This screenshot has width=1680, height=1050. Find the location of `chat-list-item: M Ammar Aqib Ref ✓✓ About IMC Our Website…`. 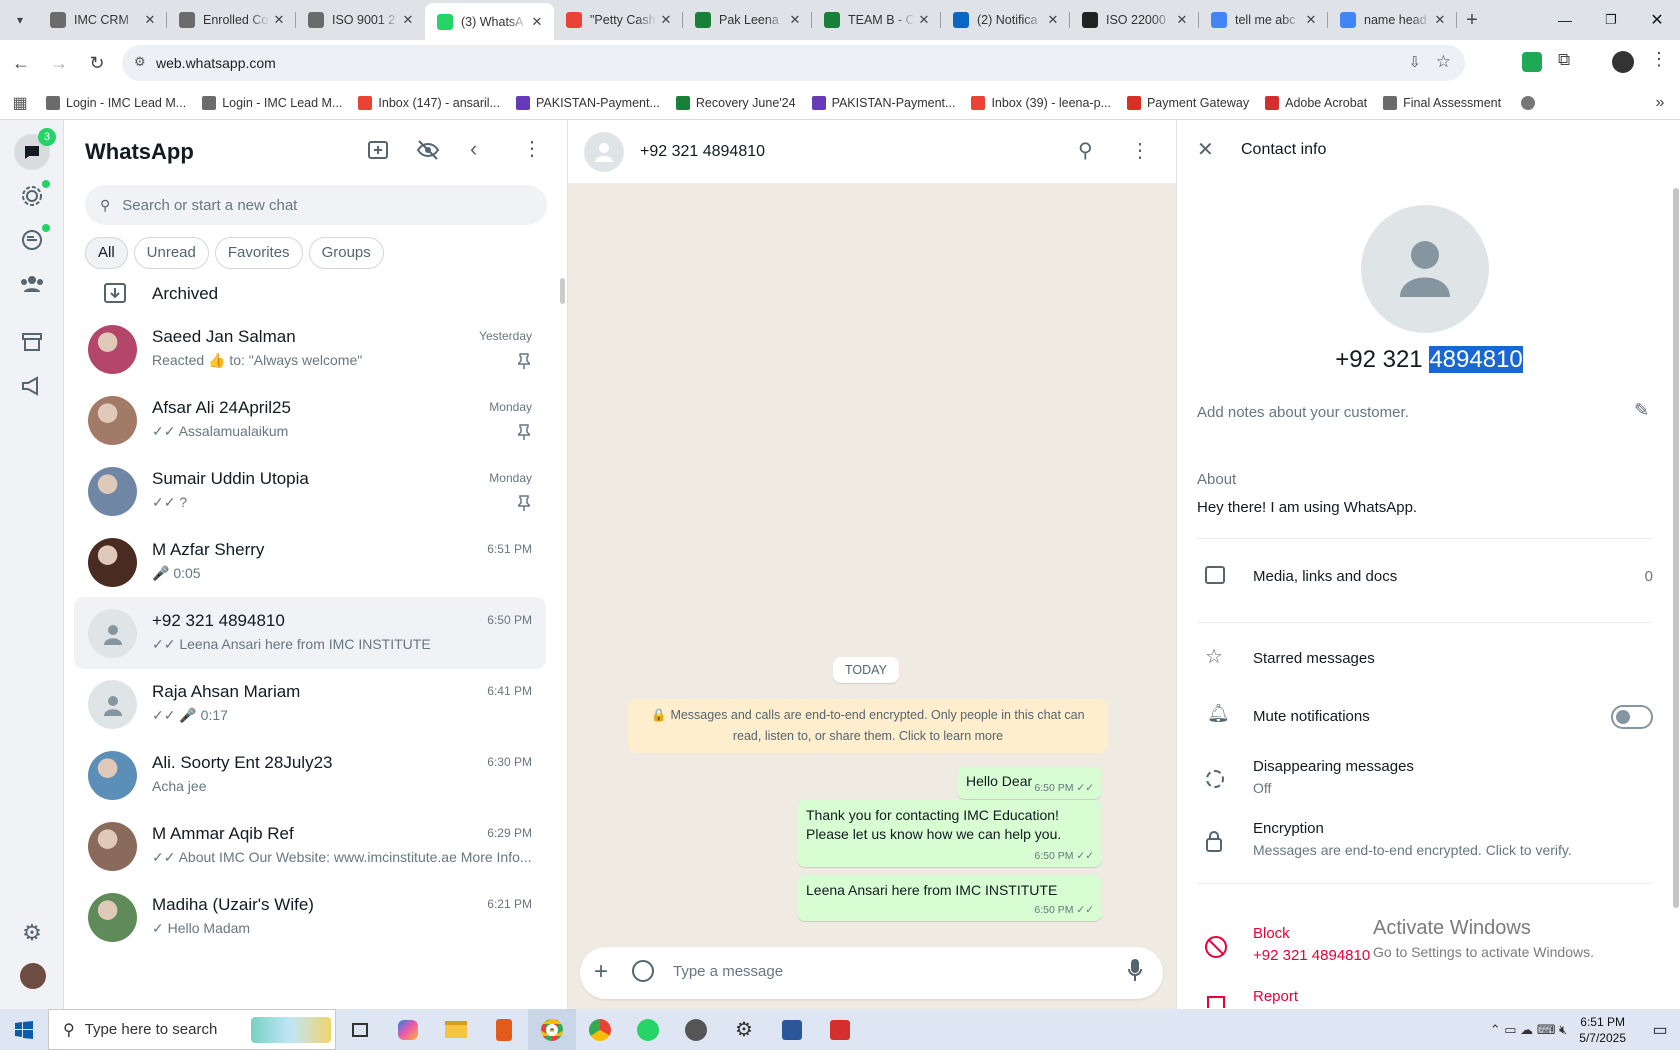

chat-list-item: M Ammar Aqib Ref ✓✓ About IMC Our Website… is located at coordinates (310, 846).